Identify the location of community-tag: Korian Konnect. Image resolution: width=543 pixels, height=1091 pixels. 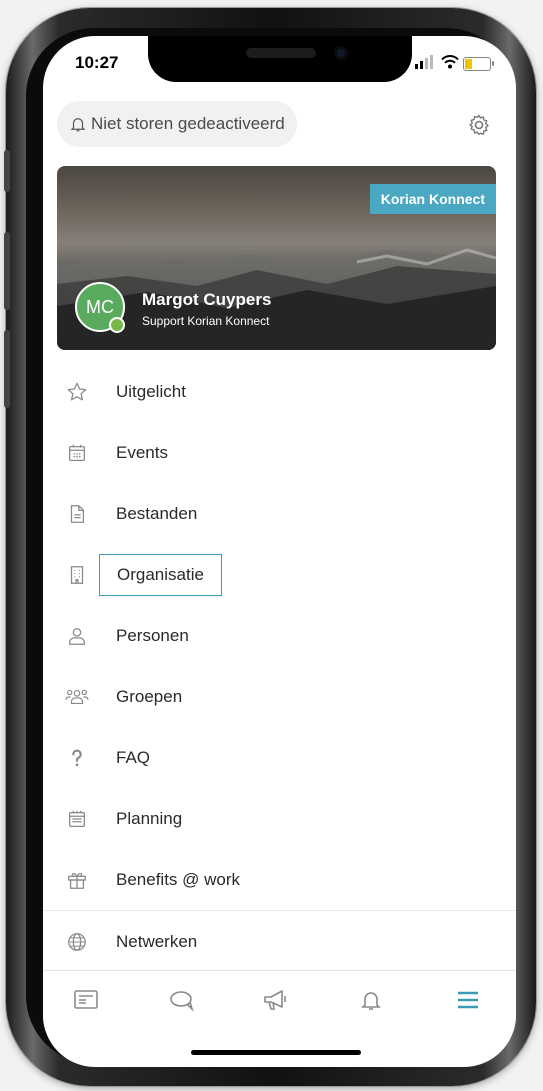
(432, 199).